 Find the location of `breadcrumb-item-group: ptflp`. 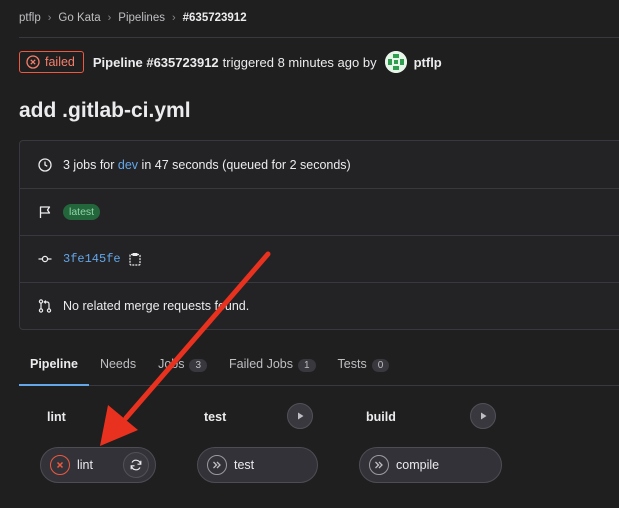

breadcrumb-item-group: ptflp is located at coordinates (30, 18).